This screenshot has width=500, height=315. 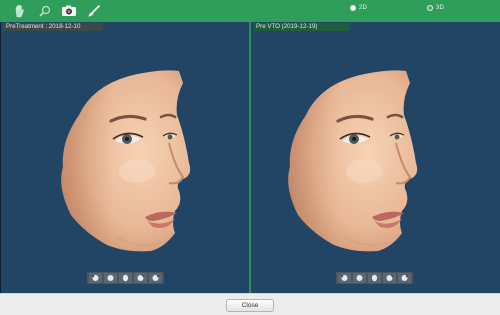 I want to click on hand-icon, so click(x=19, y=11).